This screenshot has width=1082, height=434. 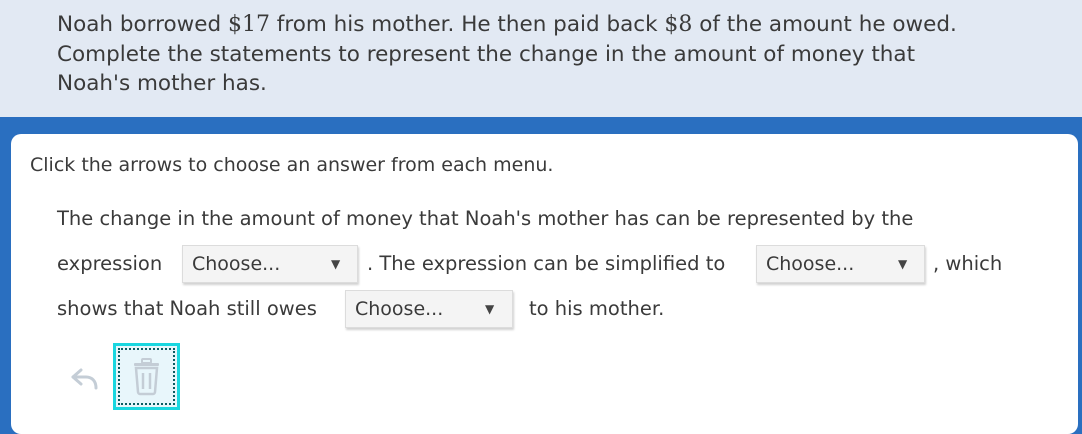 What do you see at coordinates (110, 263) in the screenshot?
I see `statement-expression-label: expression` at bounding box center [110, 263].